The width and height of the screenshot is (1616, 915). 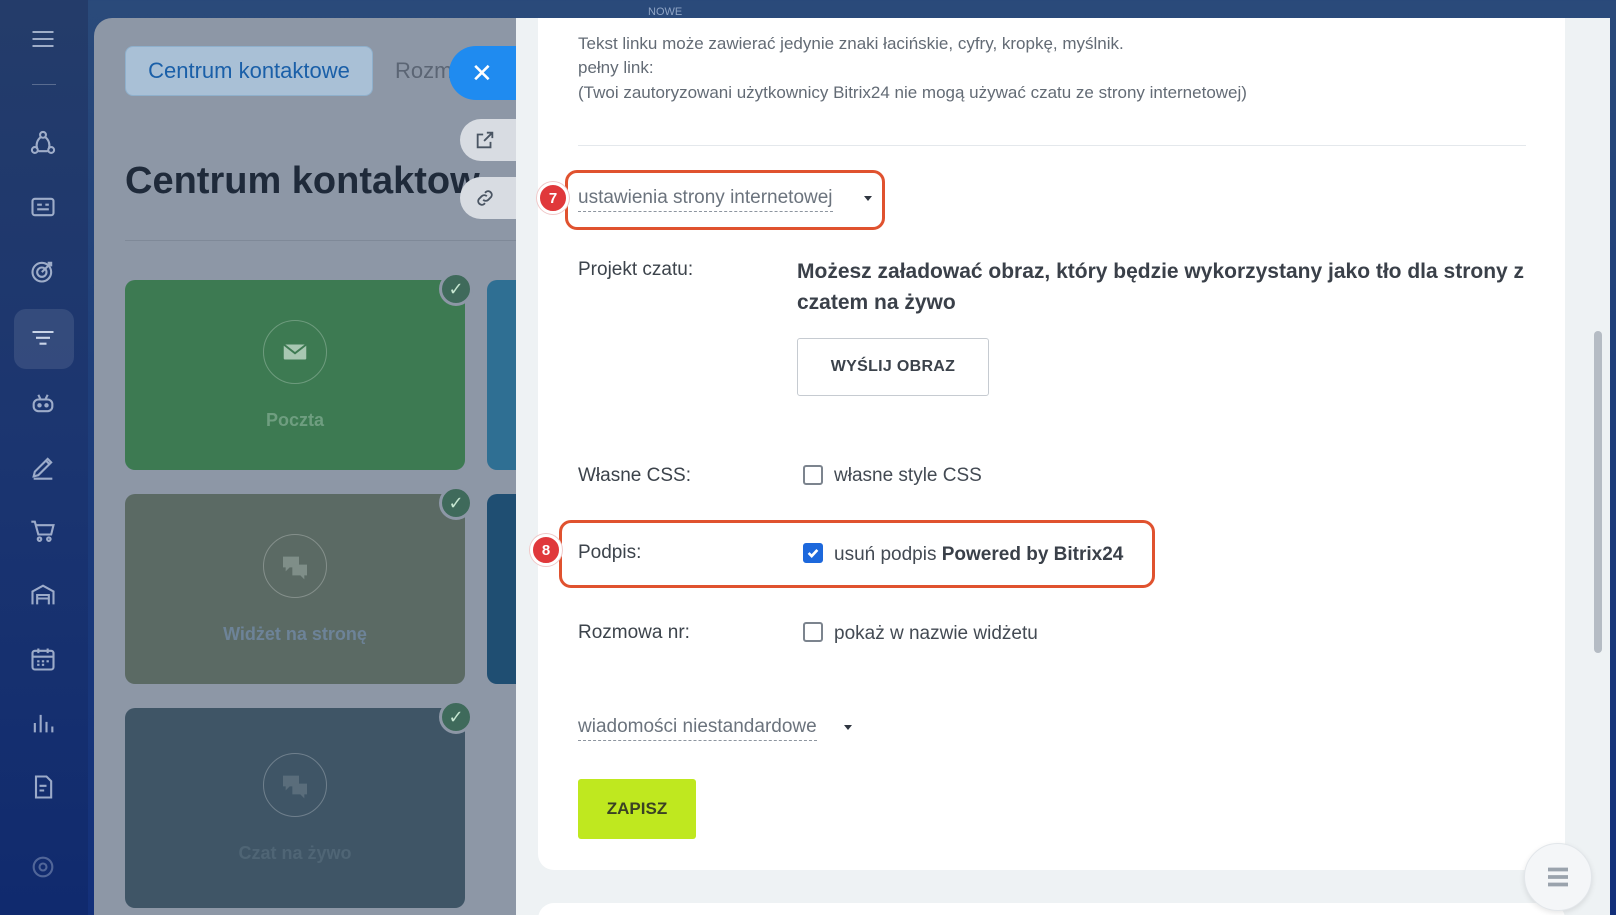 I want to click on crm-icon, so click(x=43, y=143).